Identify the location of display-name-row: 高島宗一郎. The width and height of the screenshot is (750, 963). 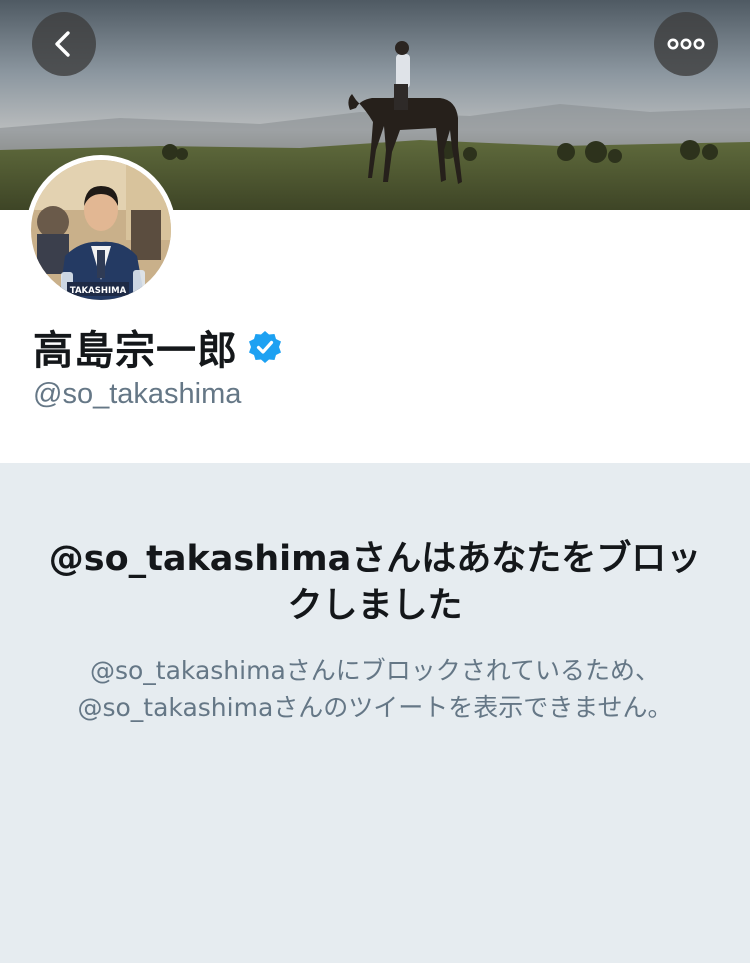
(157, 347).